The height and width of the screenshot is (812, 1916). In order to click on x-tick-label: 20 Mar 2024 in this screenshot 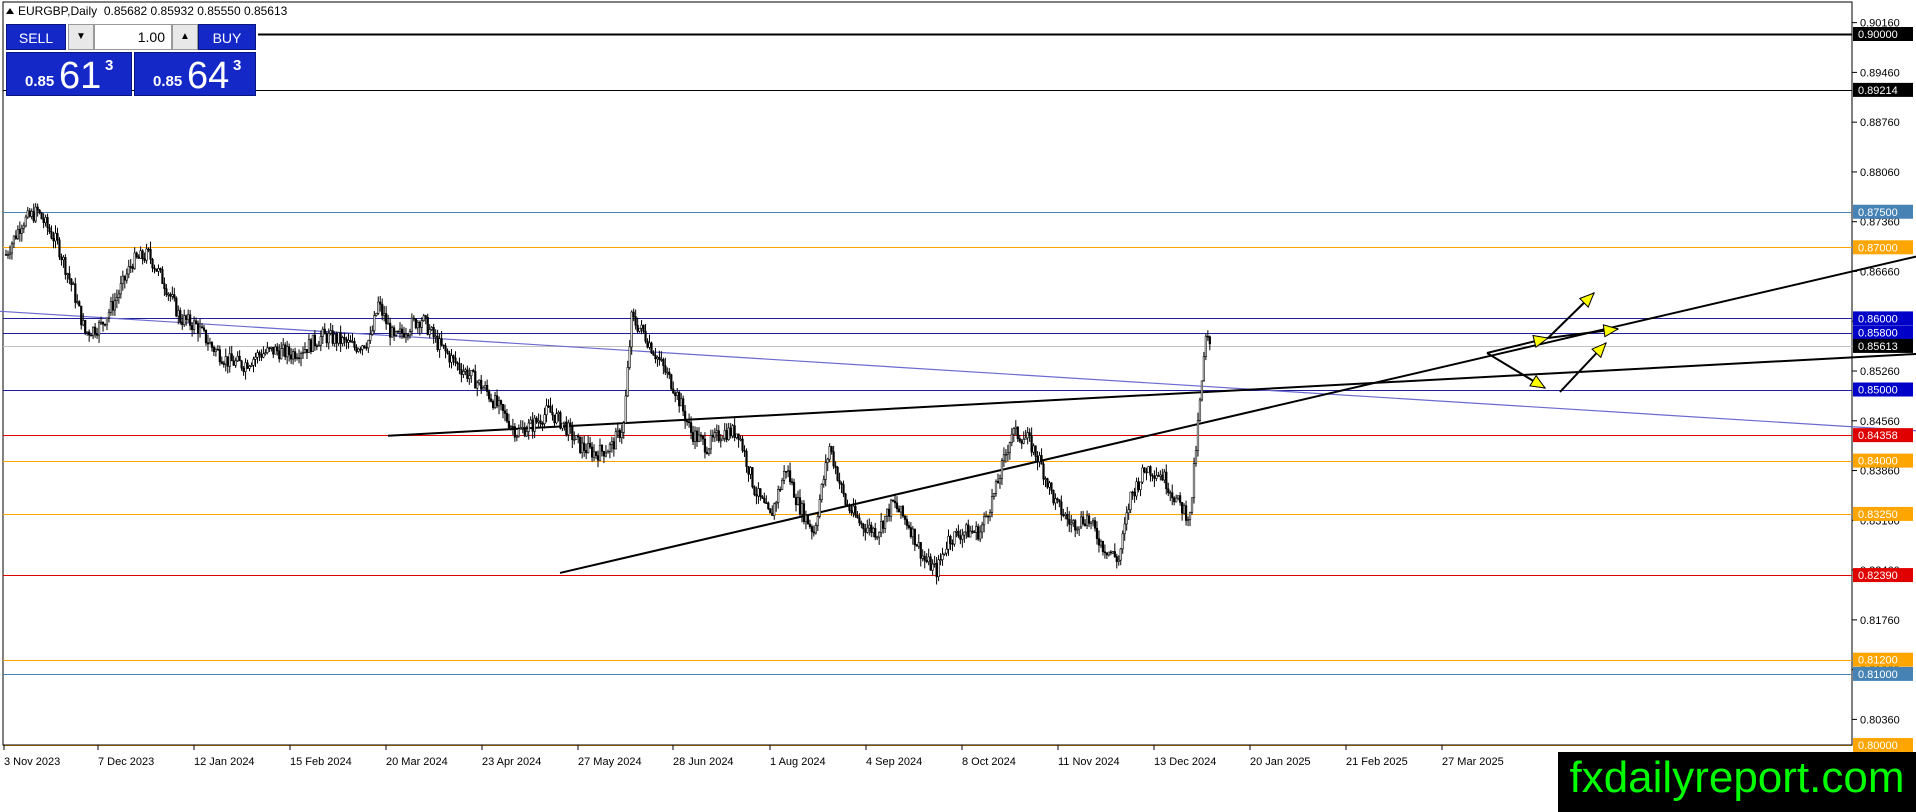, I will do `click(417, 762)`.